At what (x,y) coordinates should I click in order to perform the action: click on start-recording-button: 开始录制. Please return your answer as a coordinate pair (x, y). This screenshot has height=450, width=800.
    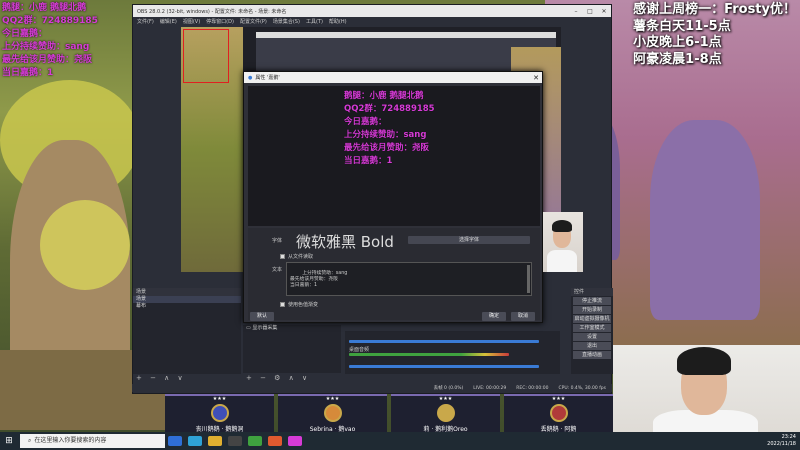
    Looking at the image, I should click on (592, 310).